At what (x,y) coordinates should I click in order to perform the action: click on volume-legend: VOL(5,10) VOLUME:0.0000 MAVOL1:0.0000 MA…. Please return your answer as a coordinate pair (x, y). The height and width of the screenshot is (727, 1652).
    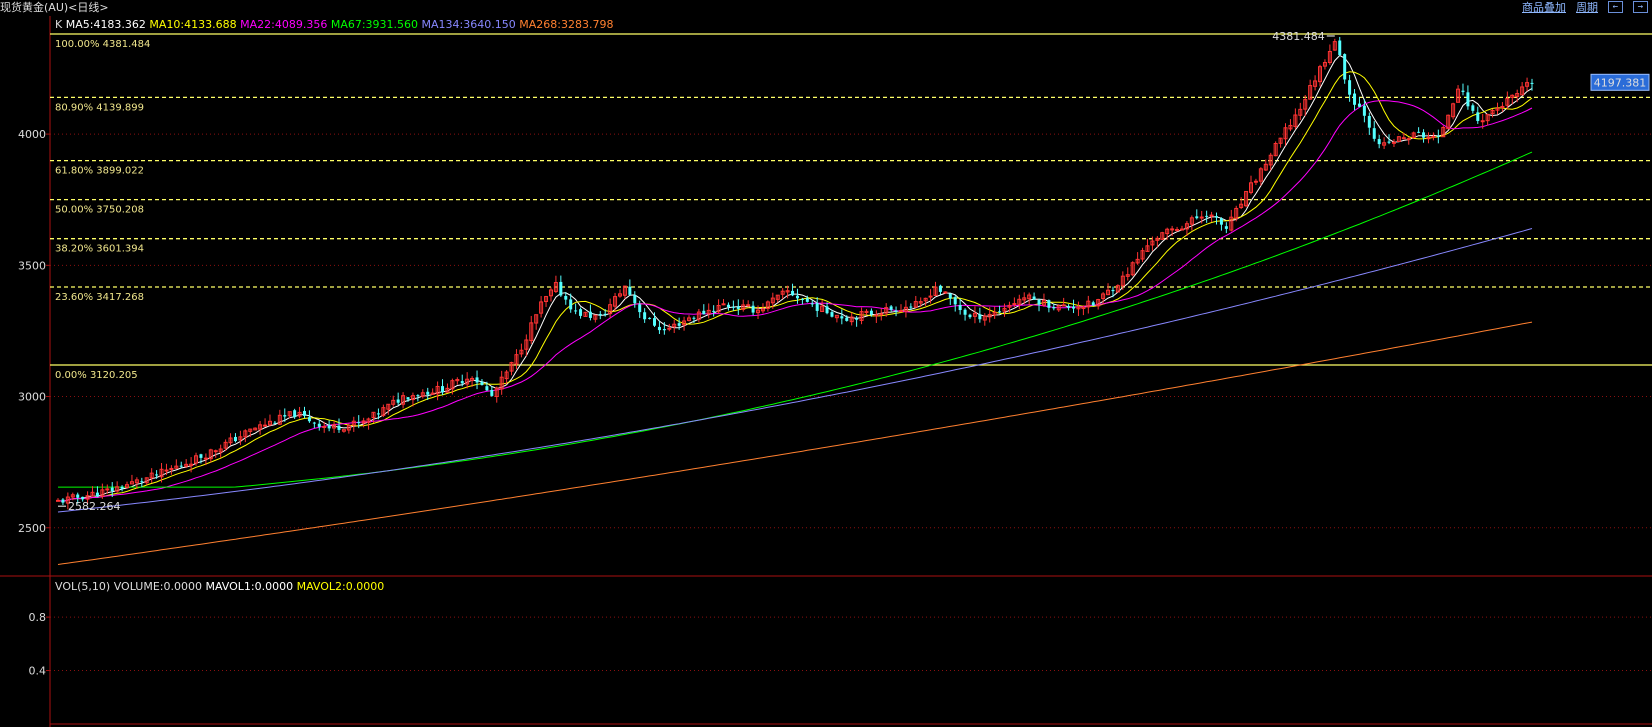
    Looking at the image, I should click on (219, 586).